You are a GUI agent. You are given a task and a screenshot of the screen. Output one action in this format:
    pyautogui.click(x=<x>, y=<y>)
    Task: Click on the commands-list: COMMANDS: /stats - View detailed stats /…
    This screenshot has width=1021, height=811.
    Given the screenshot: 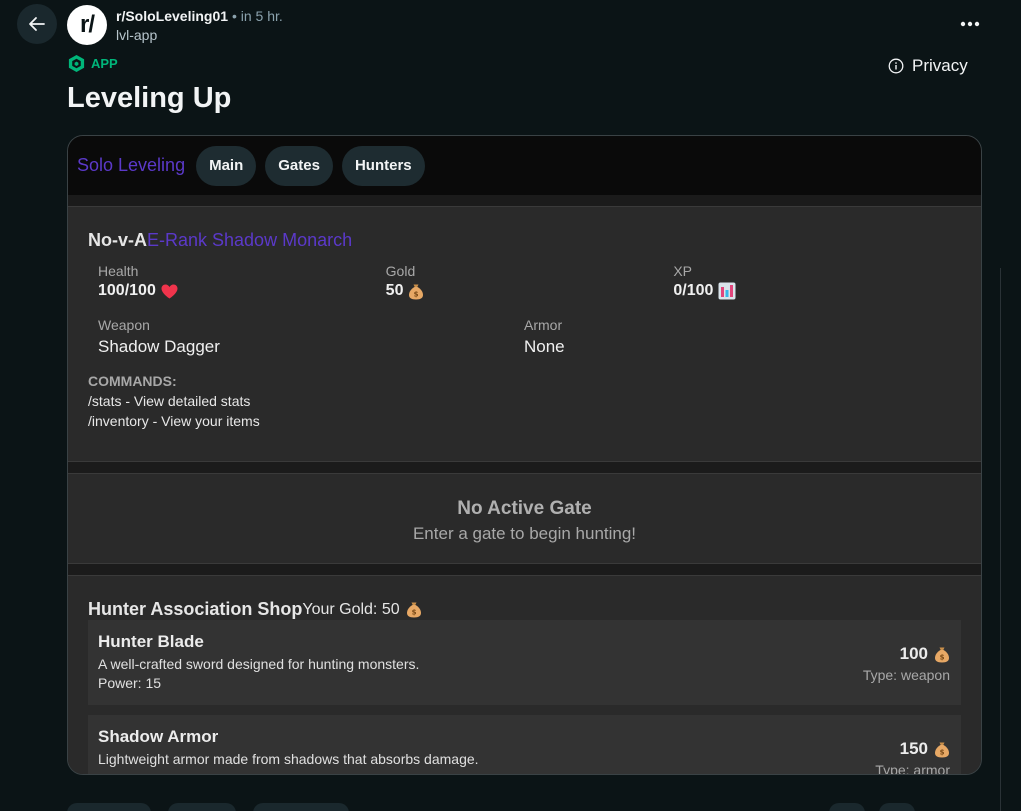 What is the action you would take?
    pyautogui.click(x=524, y=401)
    